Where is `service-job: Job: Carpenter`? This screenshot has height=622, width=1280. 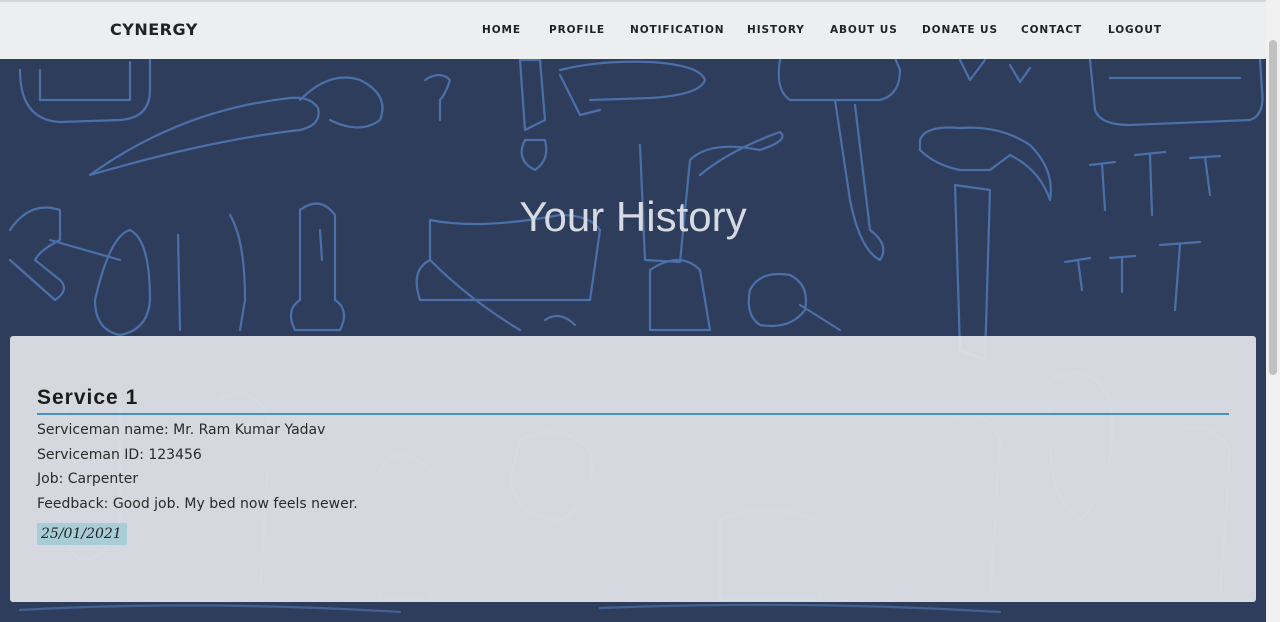
service-job: Job: Carpenter is located at coordinates (88, 479).